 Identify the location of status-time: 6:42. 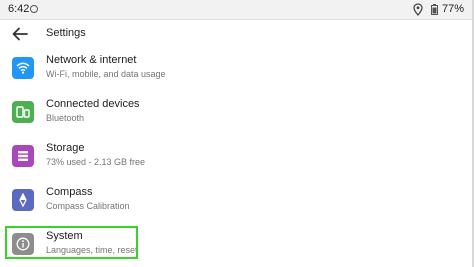
(19, 9).